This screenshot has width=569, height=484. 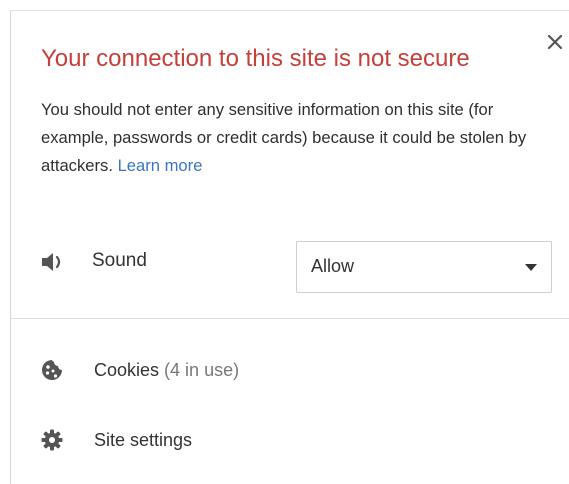 What do you see at coordinates (127, 370) in the screenshot?
I see `cookies-label: Cookies` at bounding box center [127, 370].